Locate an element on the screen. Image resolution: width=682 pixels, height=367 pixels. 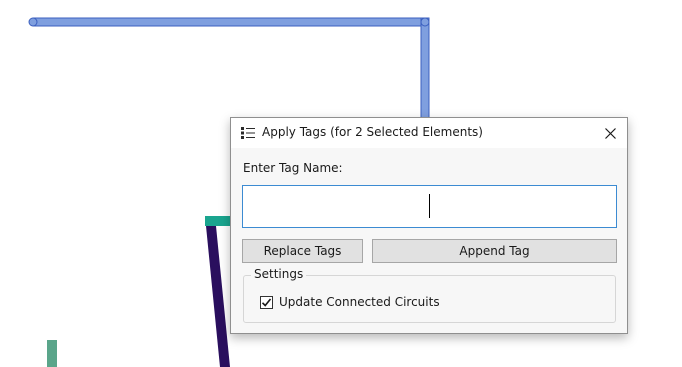
settings-group: Settings Update Connected Circuits is located at coordinates (429, 295).